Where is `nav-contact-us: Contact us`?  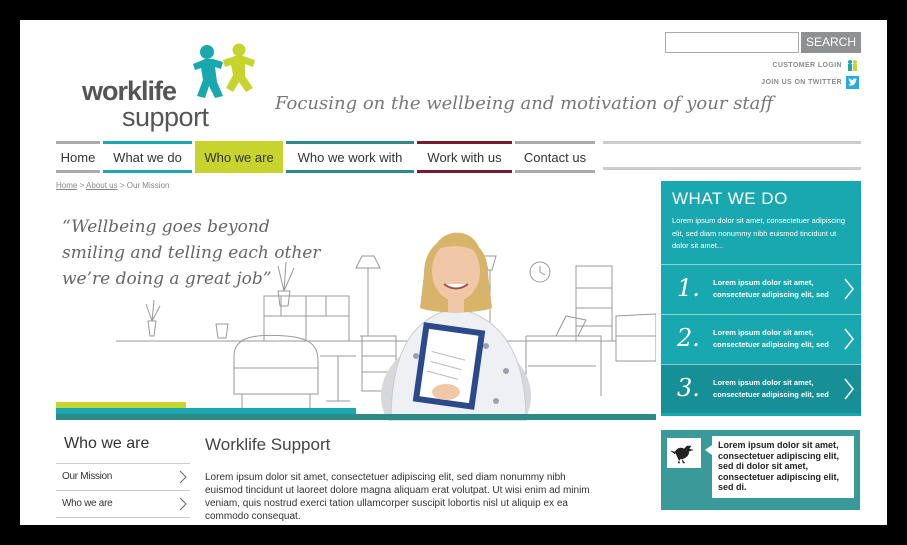
nav-contact-us: Contact us is located at coordinates (555, 157).